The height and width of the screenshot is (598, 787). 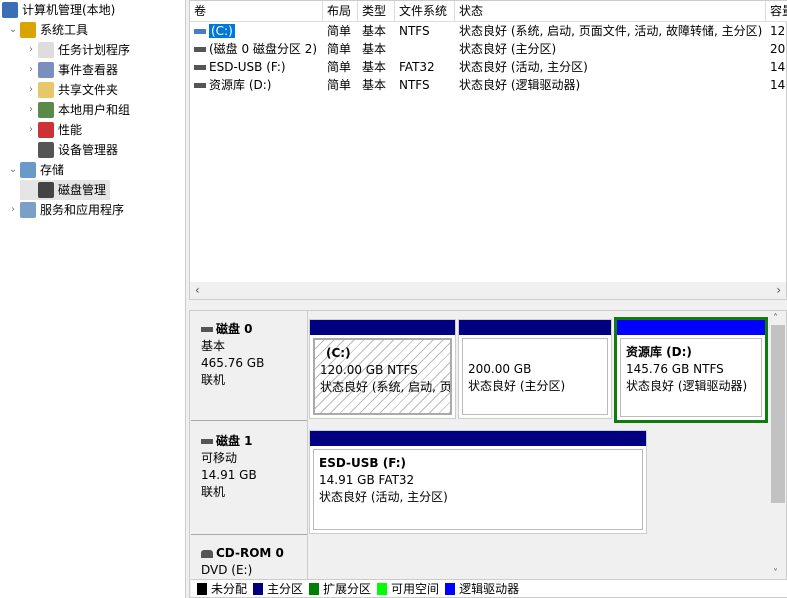 I want to click on cell-fs: FAT32, so click(x=417, y=67).